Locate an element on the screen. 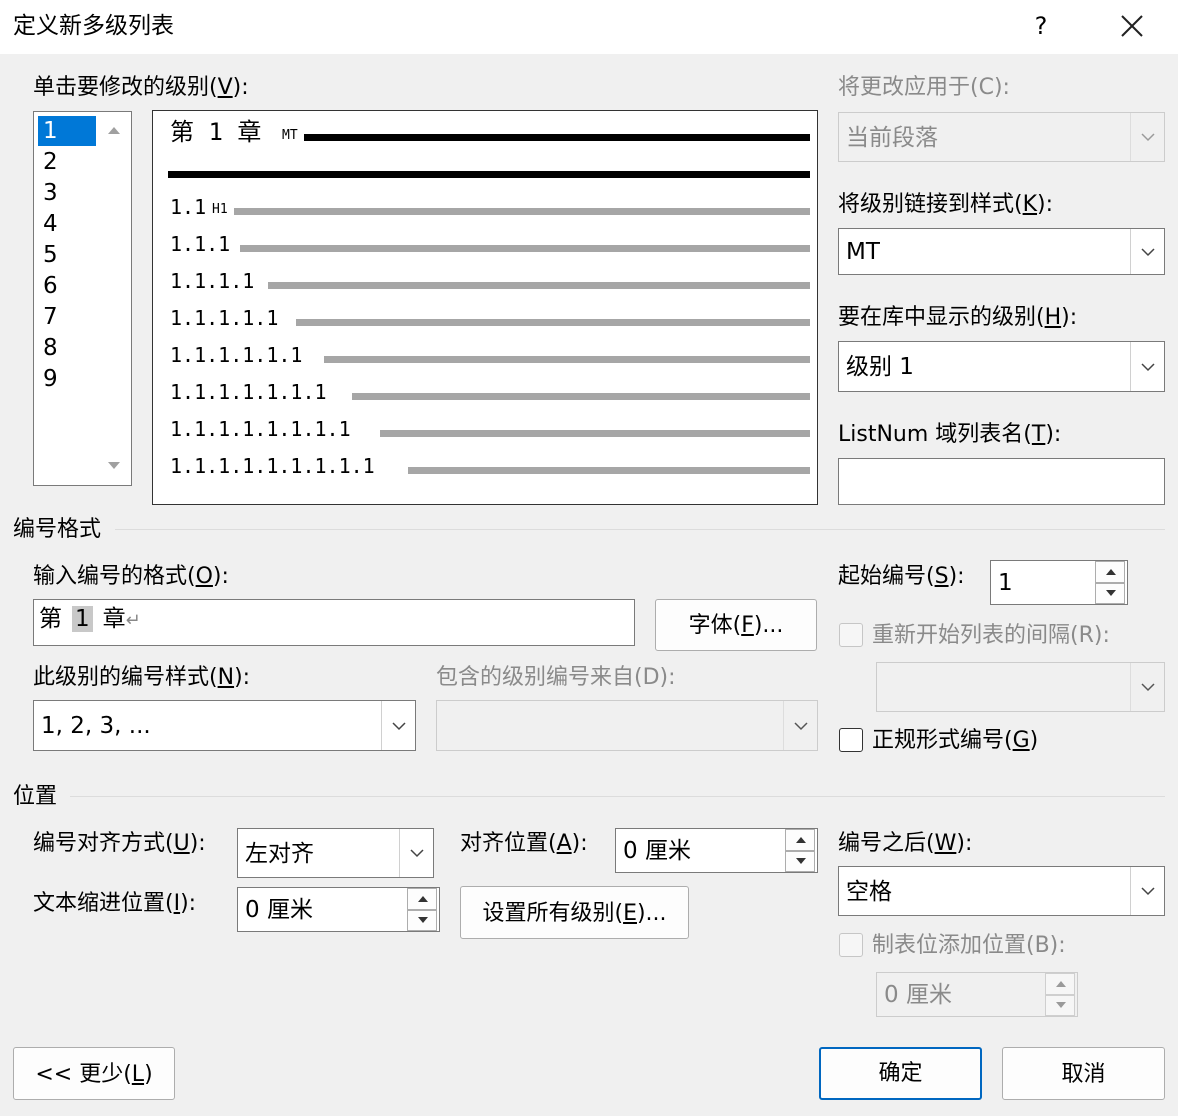 This screenshot has height=1116, width=1178. level-list-scrollbar is located at coordinates (114, 298).